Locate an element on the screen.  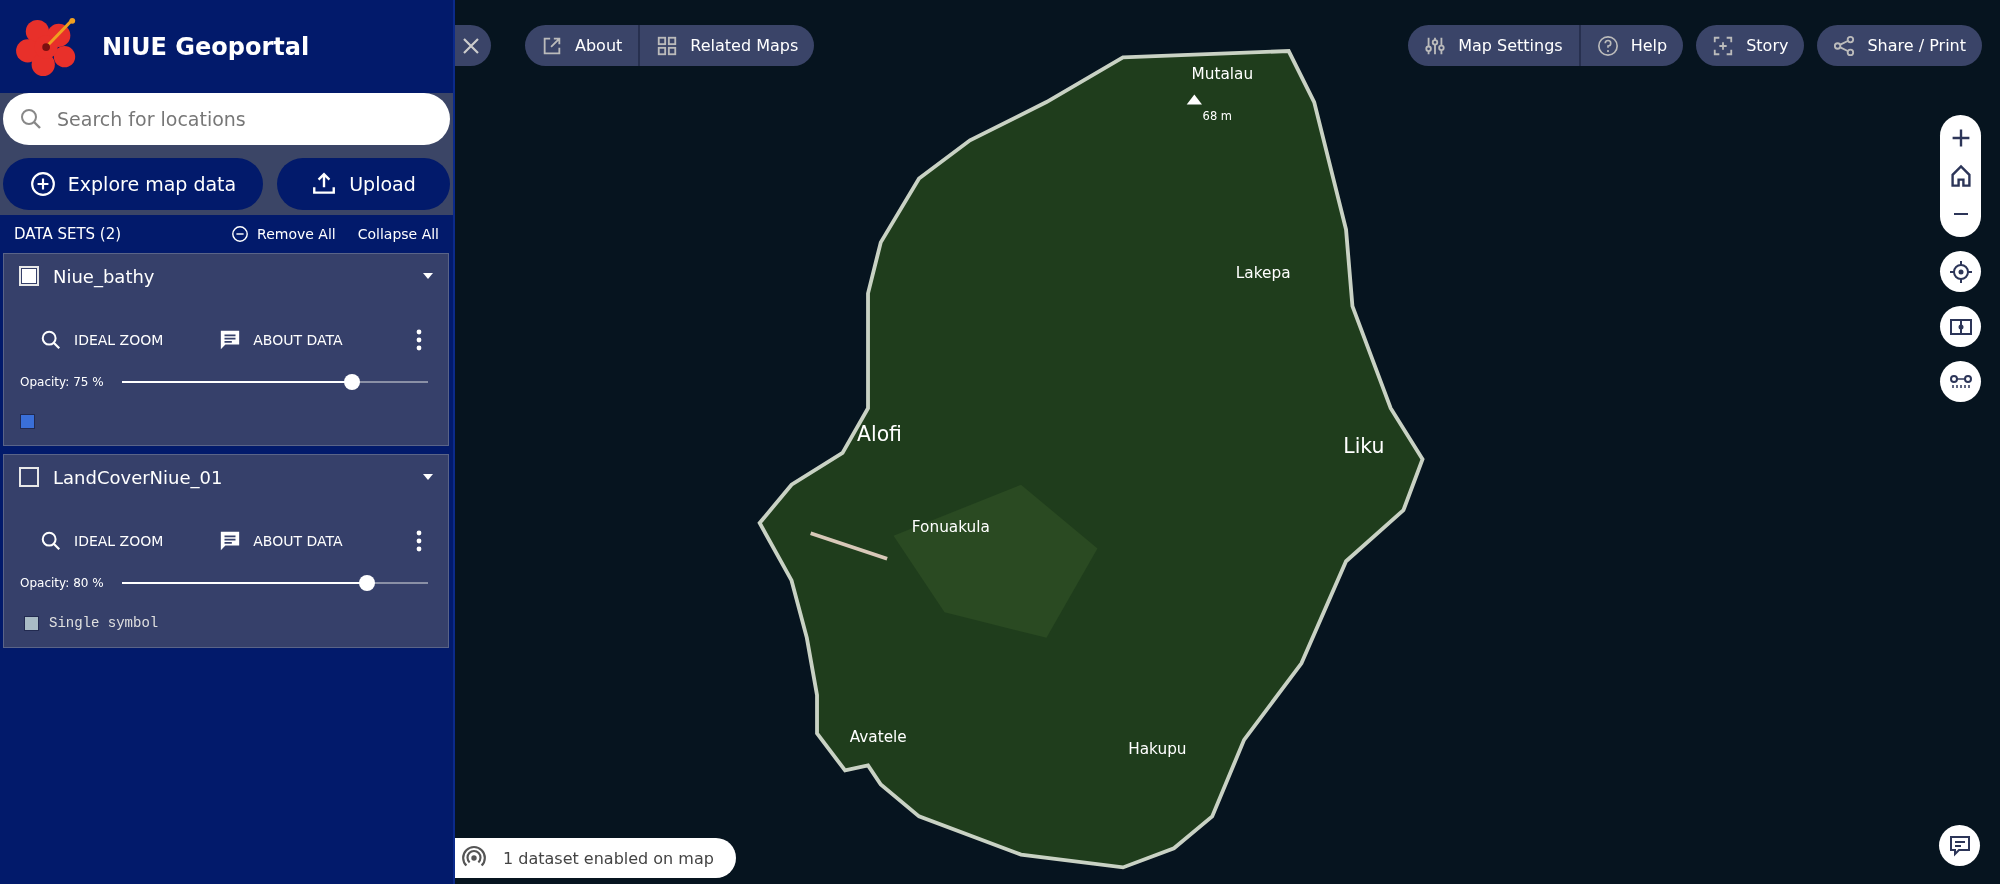
measure-button is located at coordinates (1960, 381).